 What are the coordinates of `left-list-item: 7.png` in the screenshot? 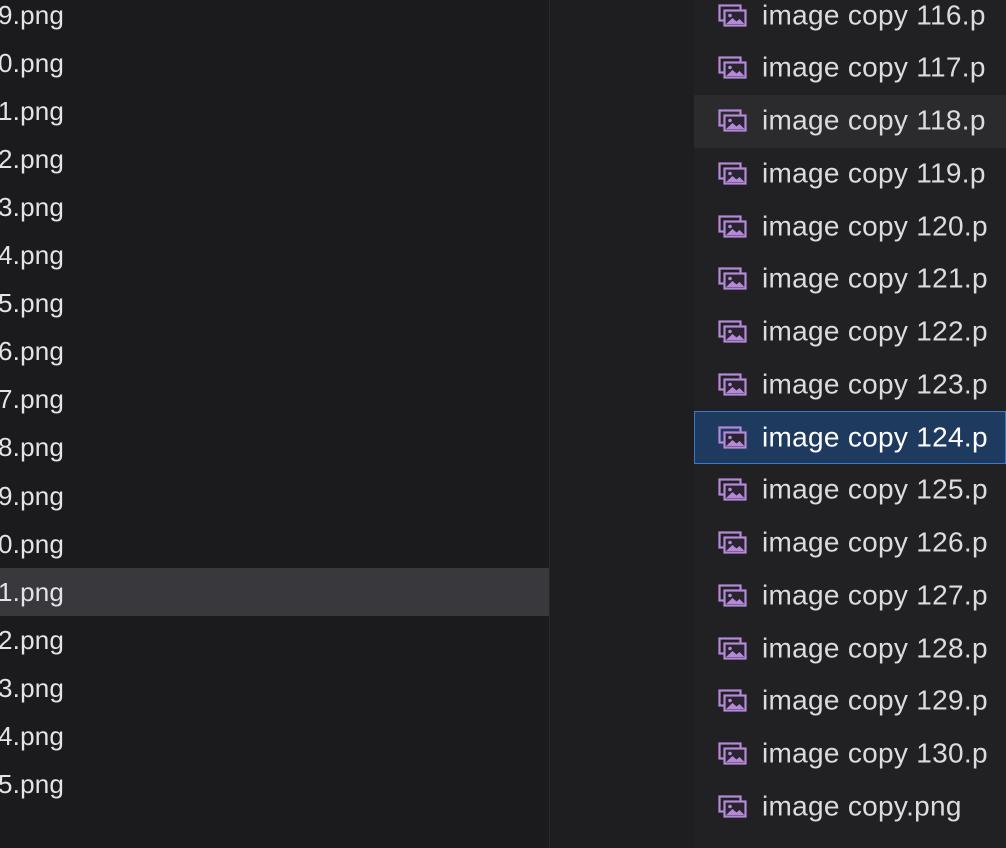 It's located at (274, 400).